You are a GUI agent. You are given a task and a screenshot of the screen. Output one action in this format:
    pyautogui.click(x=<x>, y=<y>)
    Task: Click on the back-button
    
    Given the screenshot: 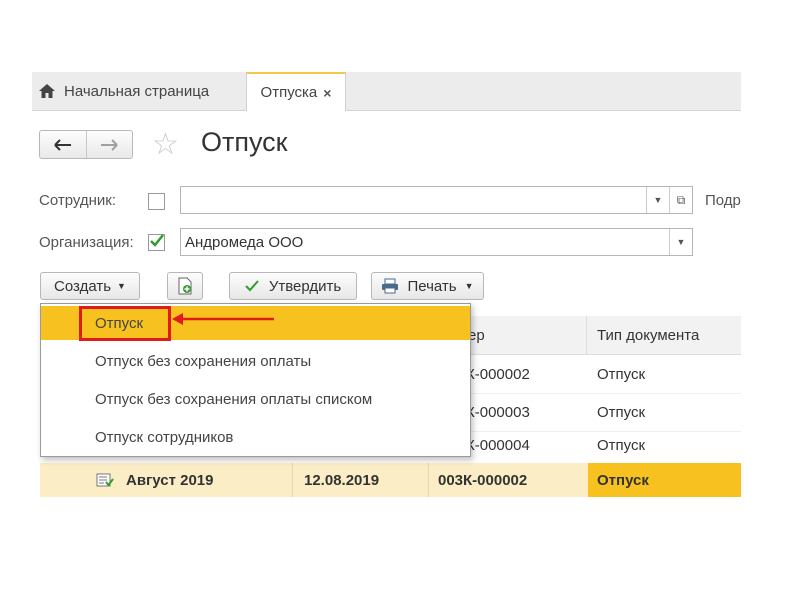 What is the action you would take?
    pyautogui.click(x=63, y=144)
    